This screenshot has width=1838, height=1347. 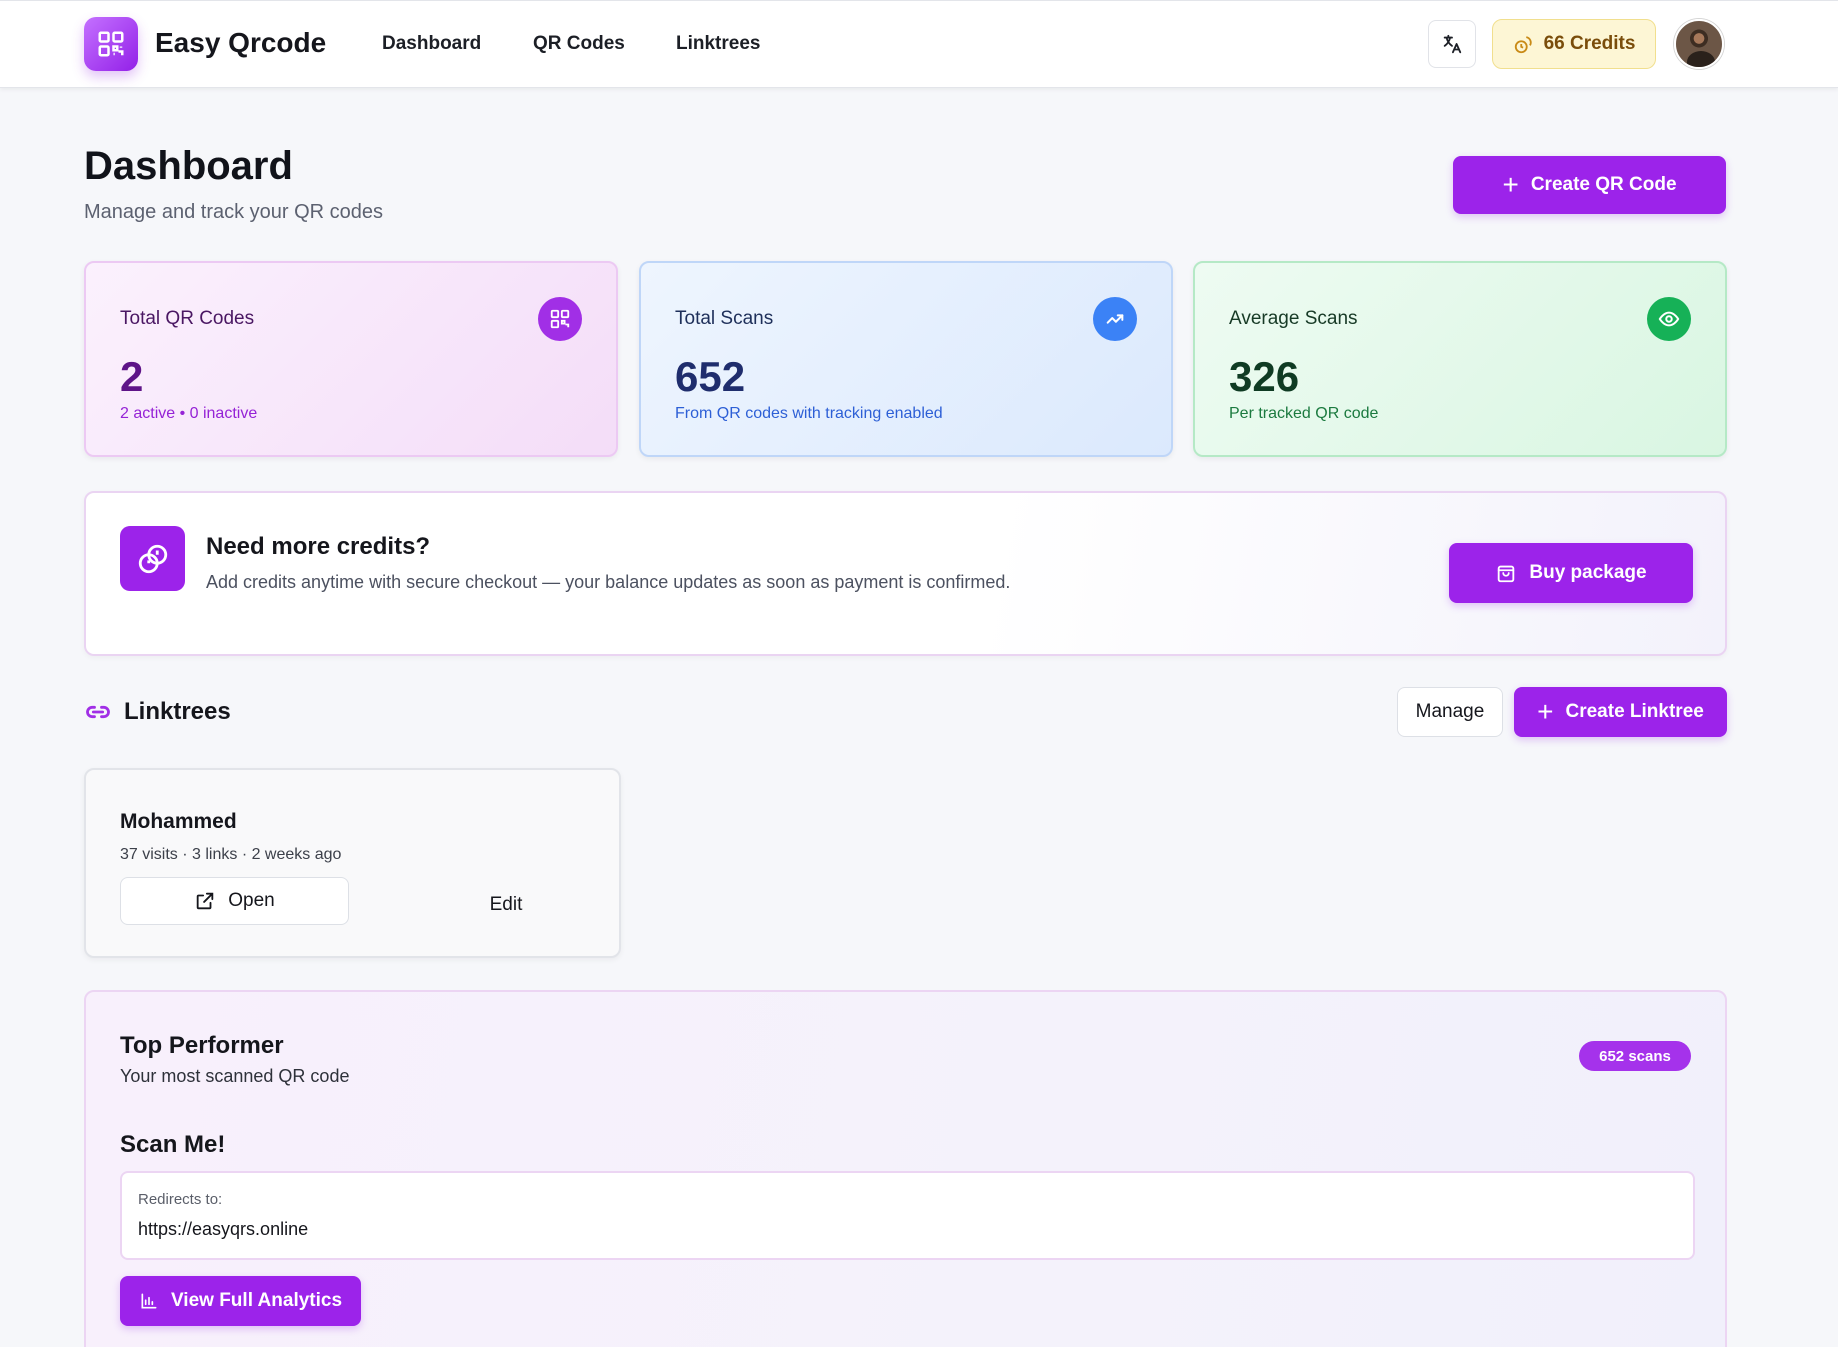 What do you see at coordinates (1588, 572) in the screenshot?
I see `buy-package-label: Buy package` at bounding box center [1588, 572].